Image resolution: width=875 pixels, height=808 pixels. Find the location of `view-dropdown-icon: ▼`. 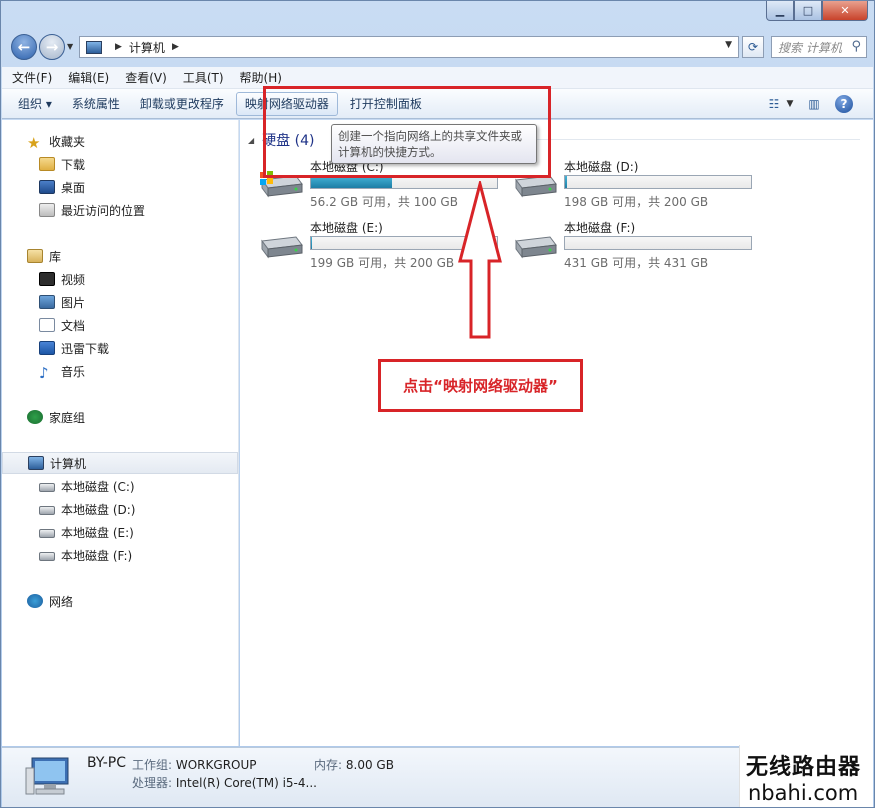

view-dropdown-icon: ▼ is located at coordinates (790, 104).